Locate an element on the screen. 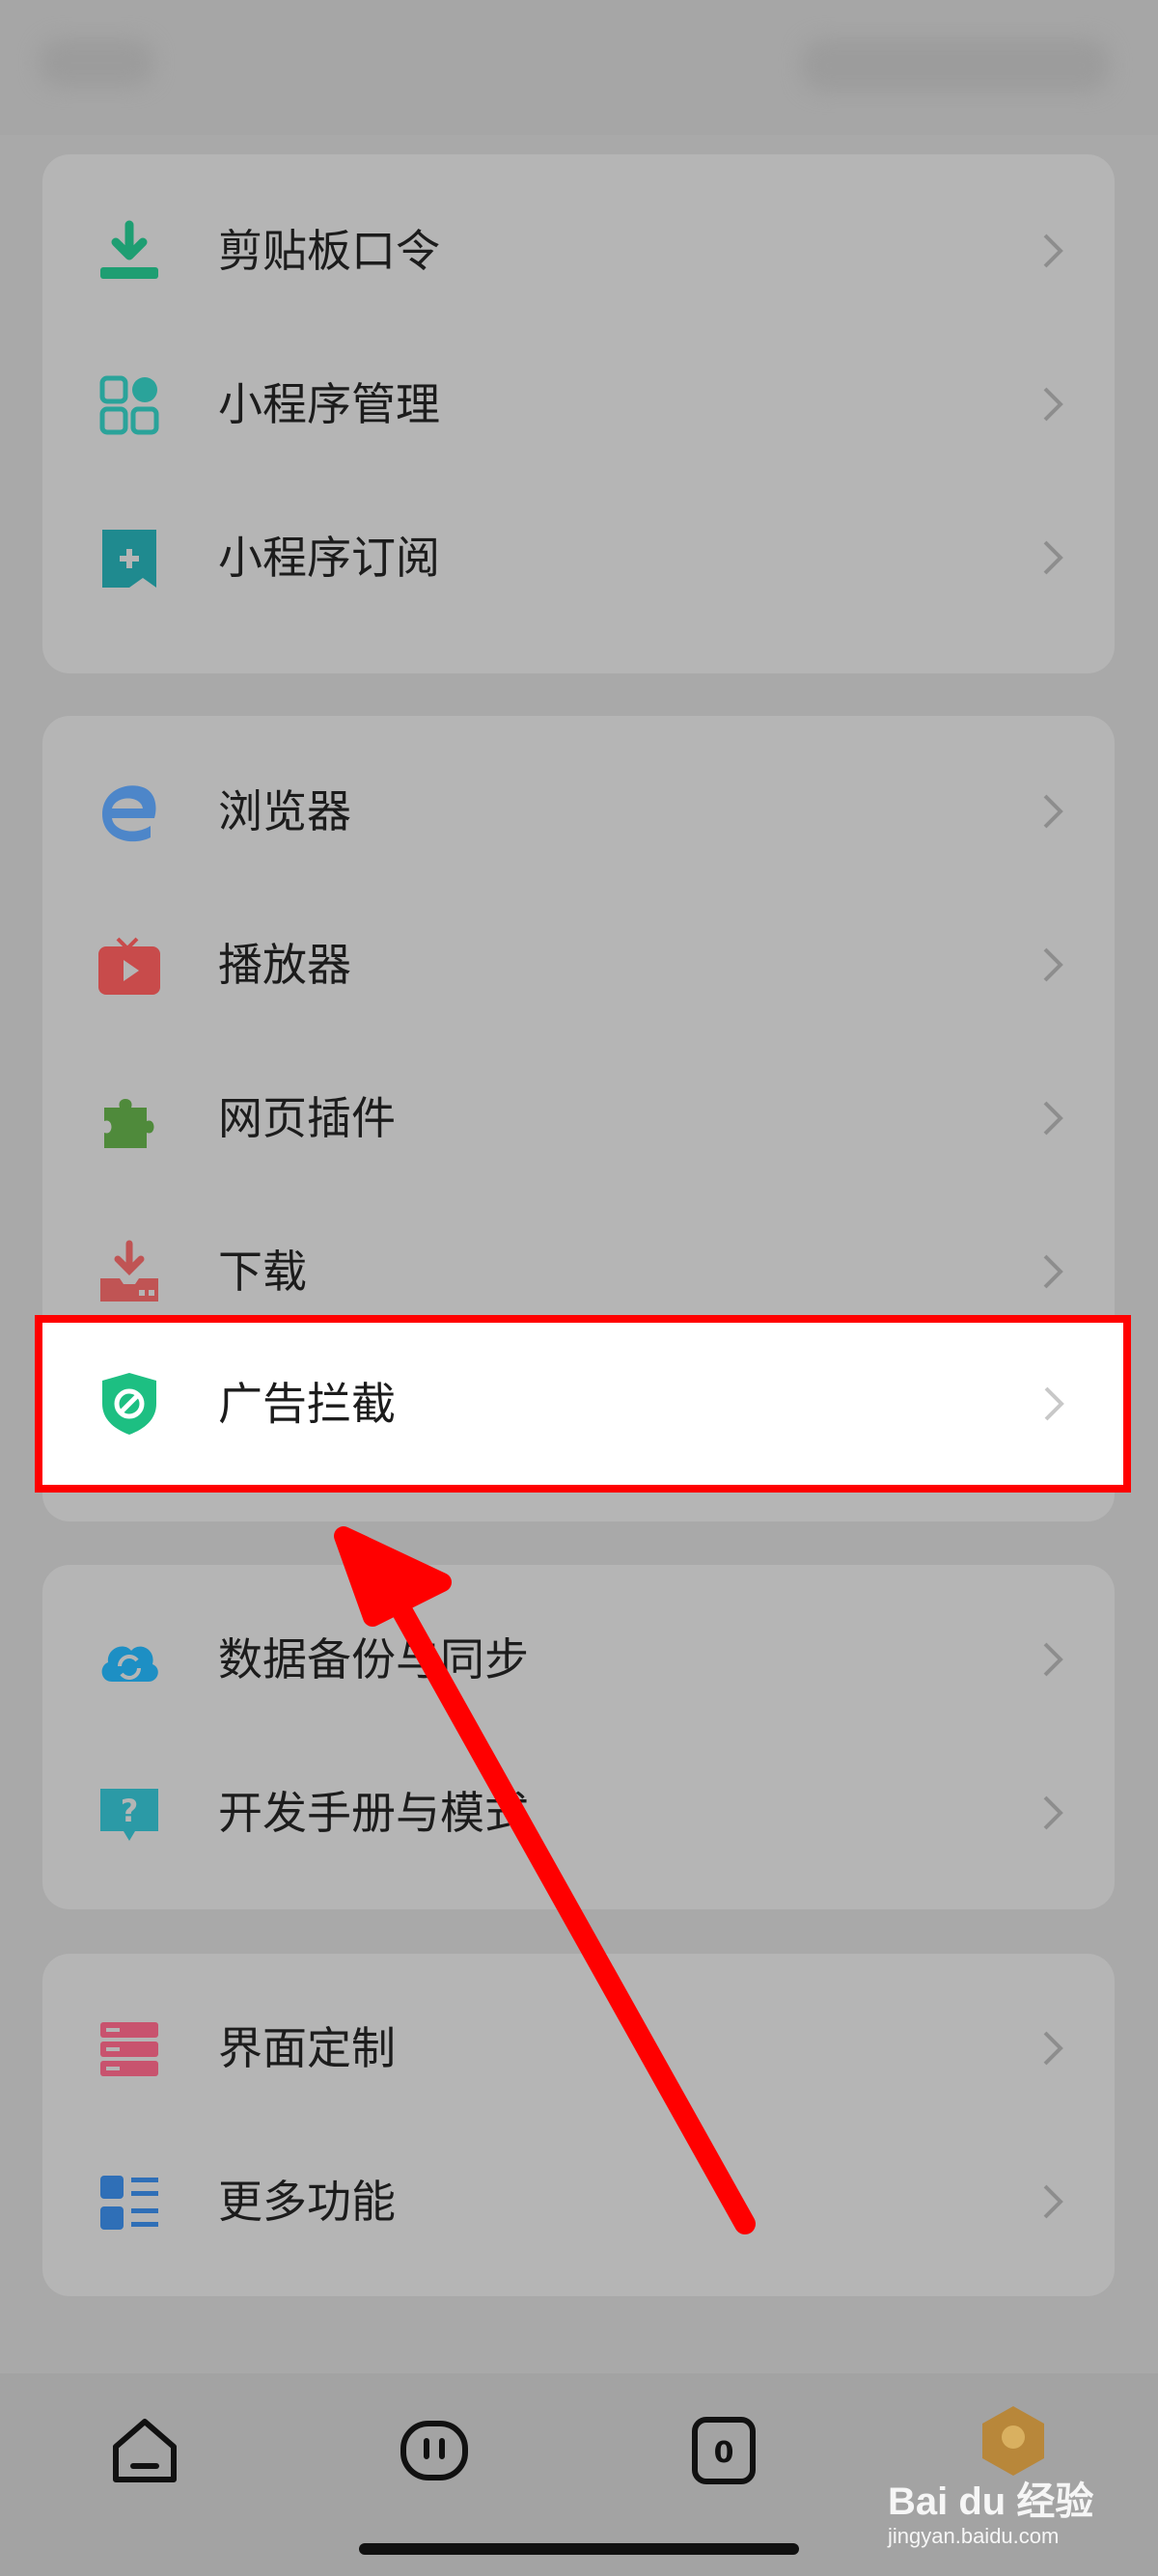 The width and height of the screenshot is (1158, 2576). help-bubble-icon: ? is located at coordinates (129, 1814).